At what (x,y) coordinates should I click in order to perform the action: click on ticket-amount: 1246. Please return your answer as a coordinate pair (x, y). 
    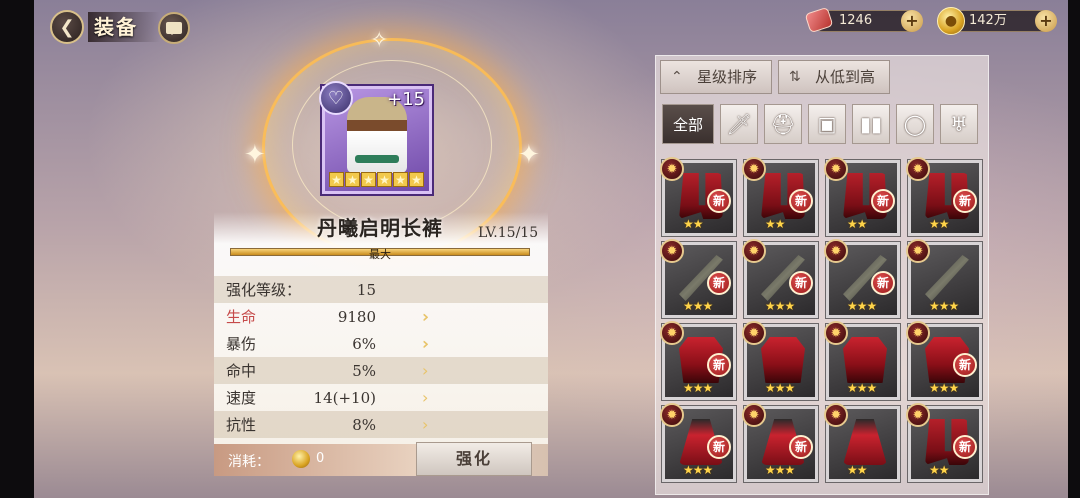
    Looking at the image, I should click on (856, 20).